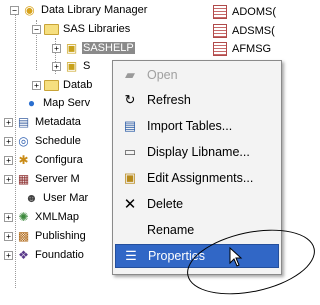 Image resolution: width=320 pixels, height=305 pixels. I want to click on tree-item-label: Server M, so click(57, 179).